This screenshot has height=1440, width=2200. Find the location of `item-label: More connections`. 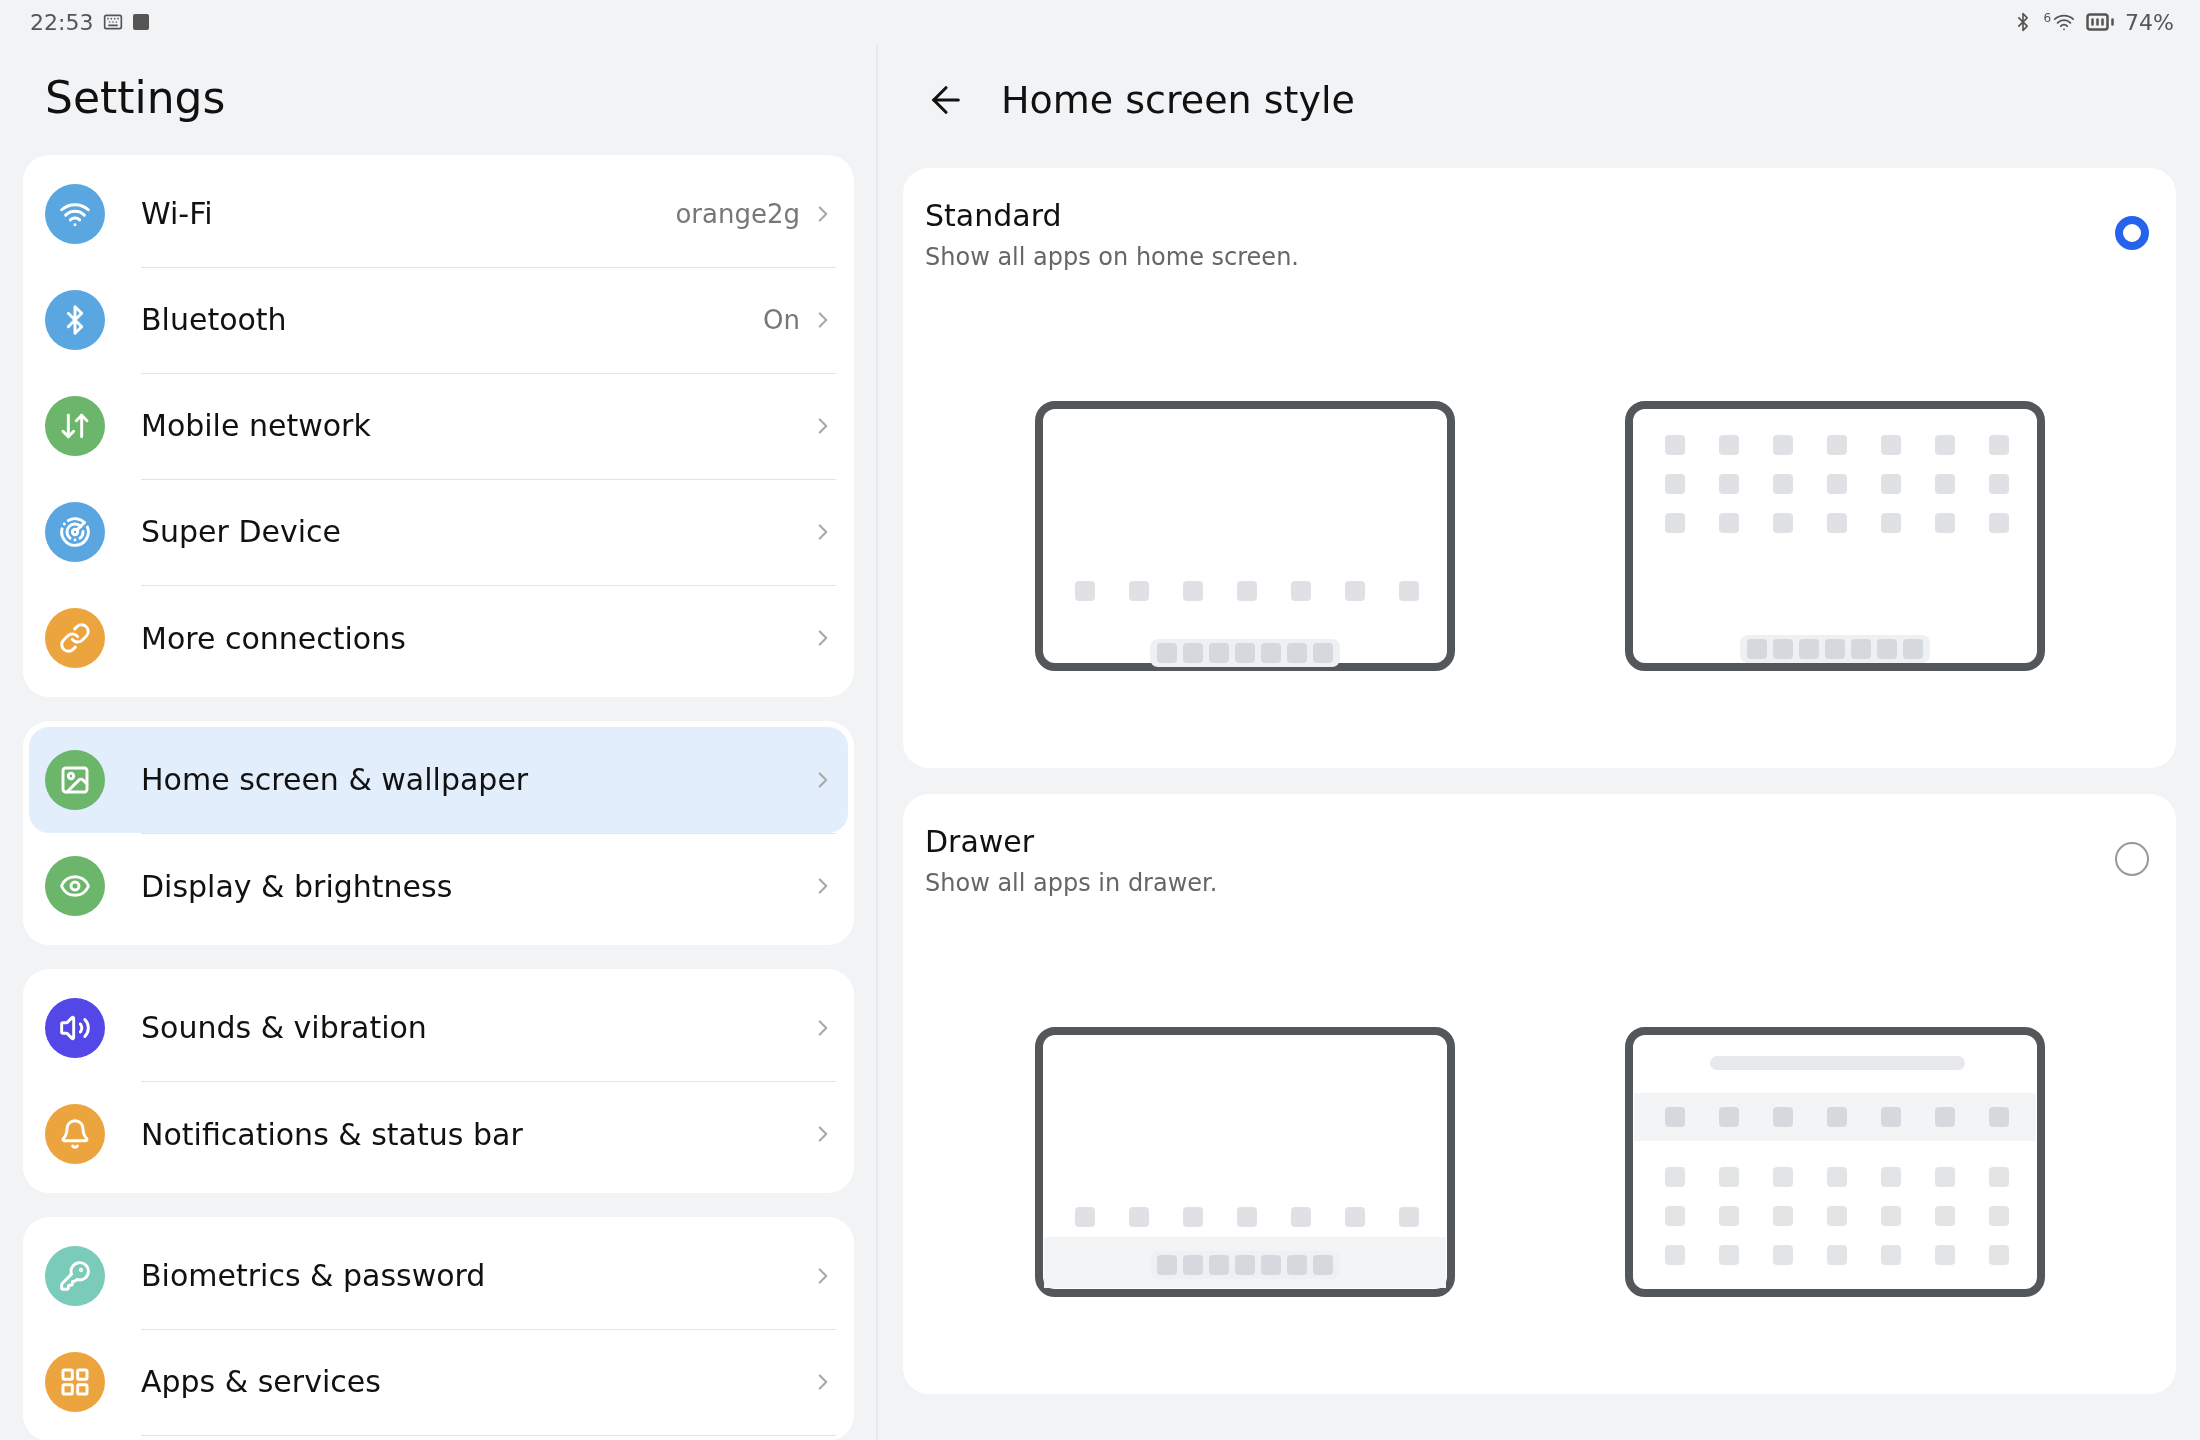

item-label: More connections is located at coordinates (274, 638).